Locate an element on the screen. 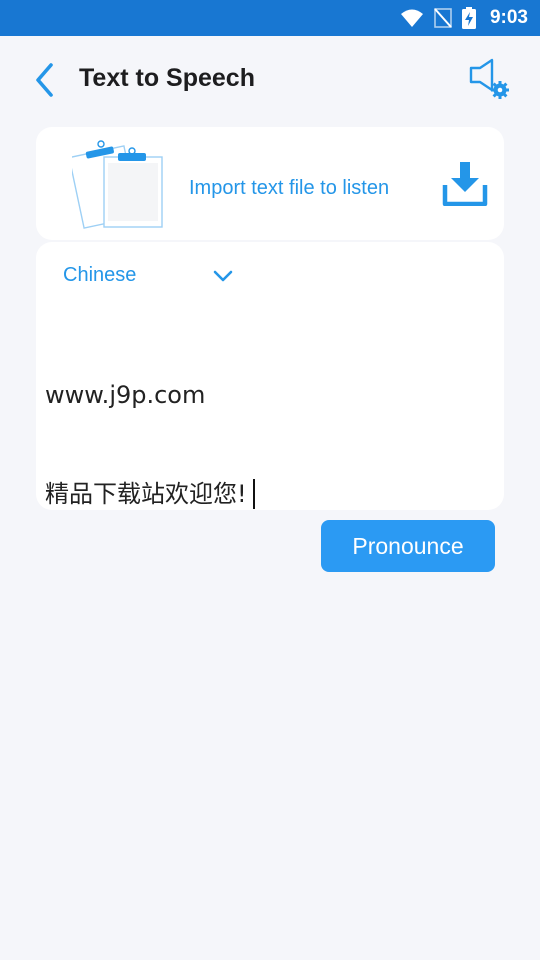 The image size is (540, 960). chevron-down-icon is located at coordinates (223, 276).